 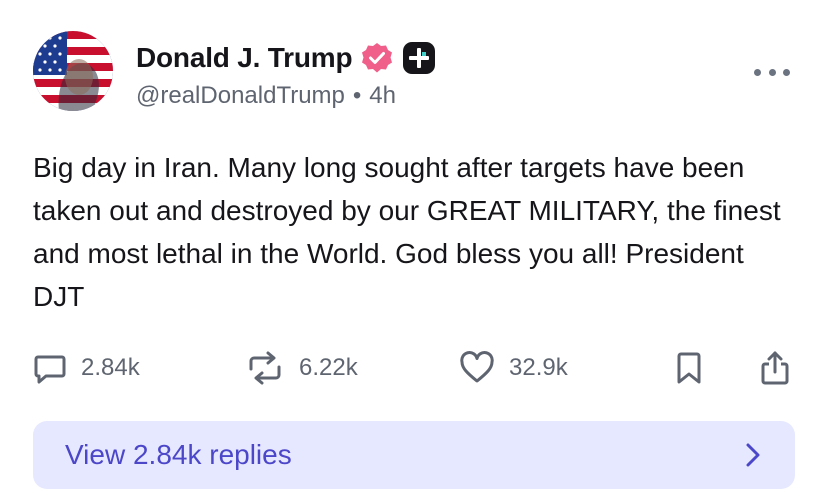 I want to click on reply-count: 2.84k, so click(x=110, y=367).